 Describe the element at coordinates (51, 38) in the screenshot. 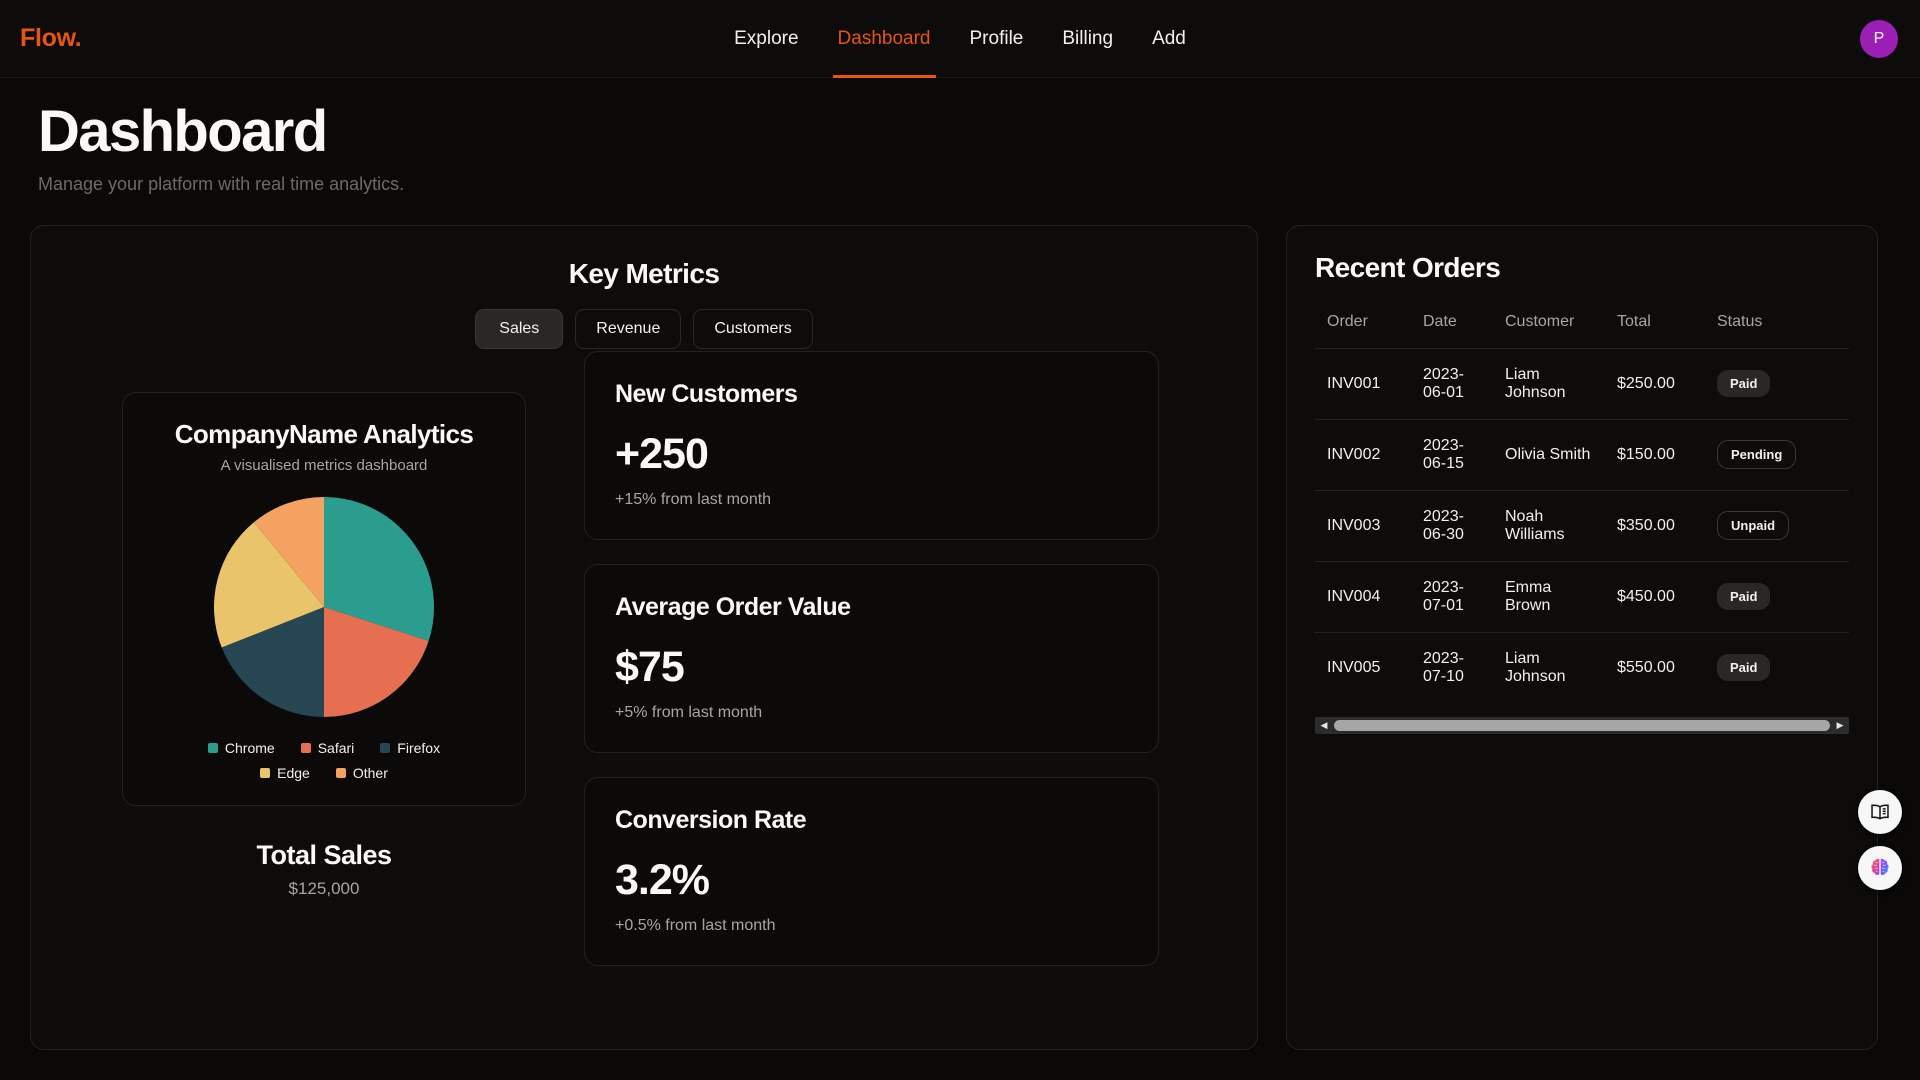

I see `brand-logo: Flow.` at that location.